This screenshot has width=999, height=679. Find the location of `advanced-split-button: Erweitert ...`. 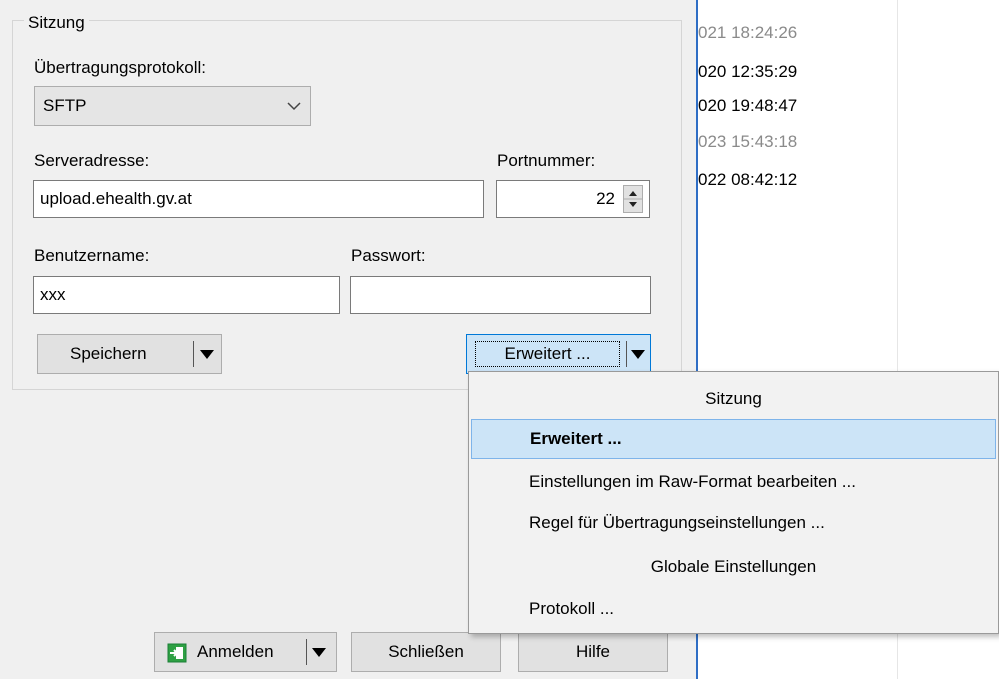

advanced-split-button: Erweitert ... is located at coordinates (558, 354).